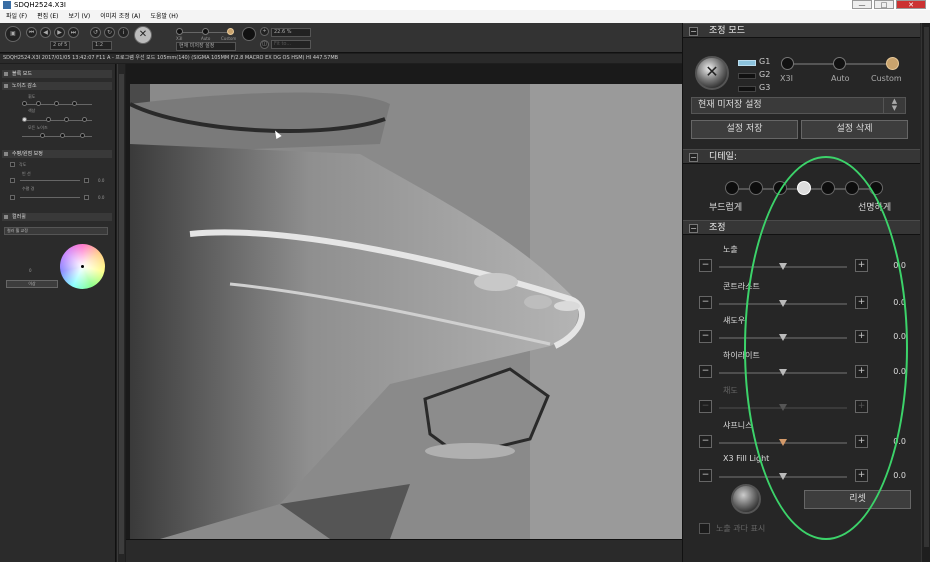  Describe the element at coordinates (747, 89) in the screenshot. I see `g3-indicator` at that location.